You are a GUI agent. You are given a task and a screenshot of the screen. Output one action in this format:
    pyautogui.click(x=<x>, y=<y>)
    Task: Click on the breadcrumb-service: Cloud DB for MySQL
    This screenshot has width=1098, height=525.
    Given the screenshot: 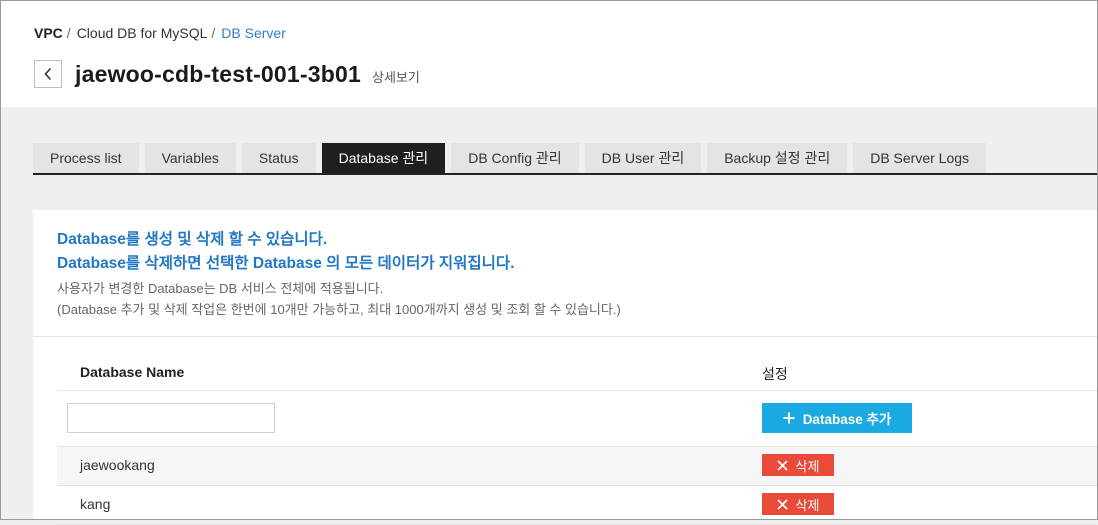 What is the action you would take?
    pyautogui.click(x=142, y=33)
    